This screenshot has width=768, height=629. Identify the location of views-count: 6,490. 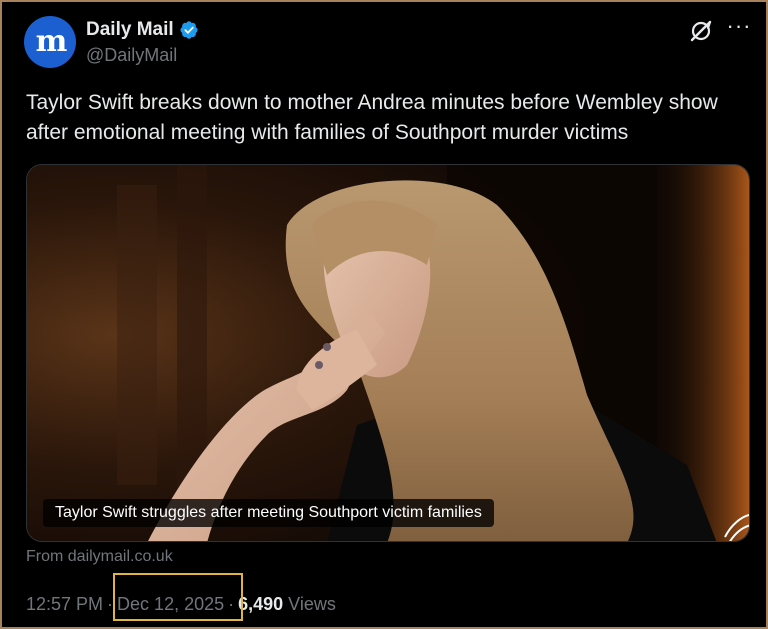
(261, 603).